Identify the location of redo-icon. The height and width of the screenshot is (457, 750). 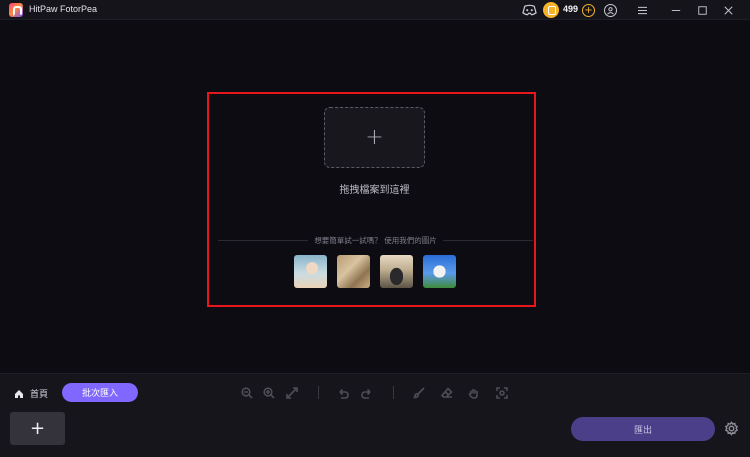
(366, 392).